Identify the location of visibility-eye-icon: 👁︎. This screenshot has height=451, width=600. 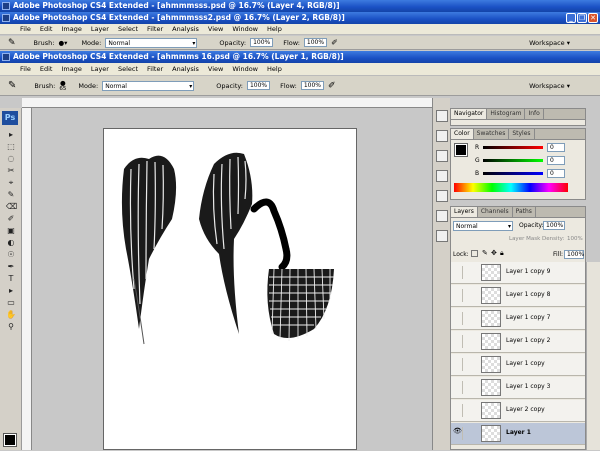
(458, 433).